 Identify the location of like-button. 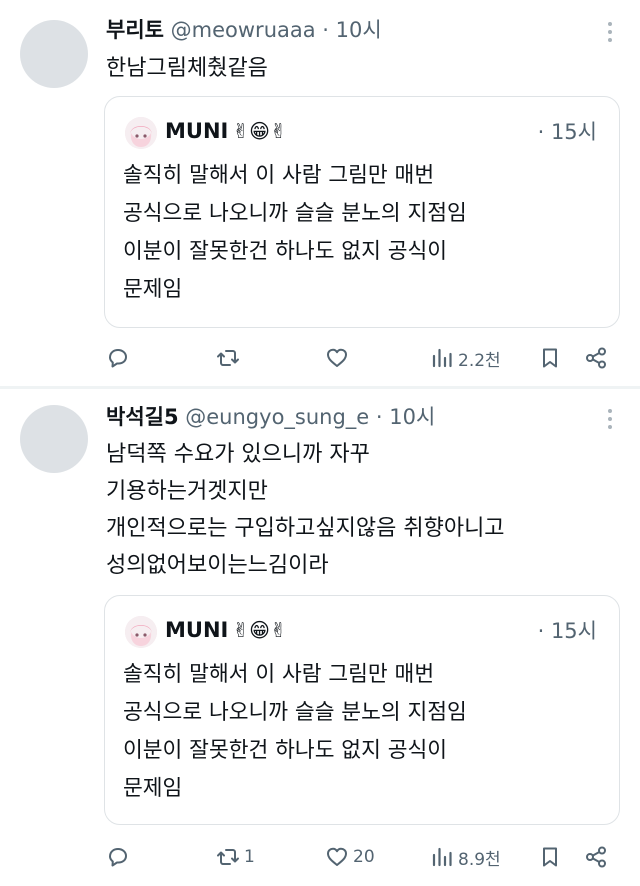
(339, 358).